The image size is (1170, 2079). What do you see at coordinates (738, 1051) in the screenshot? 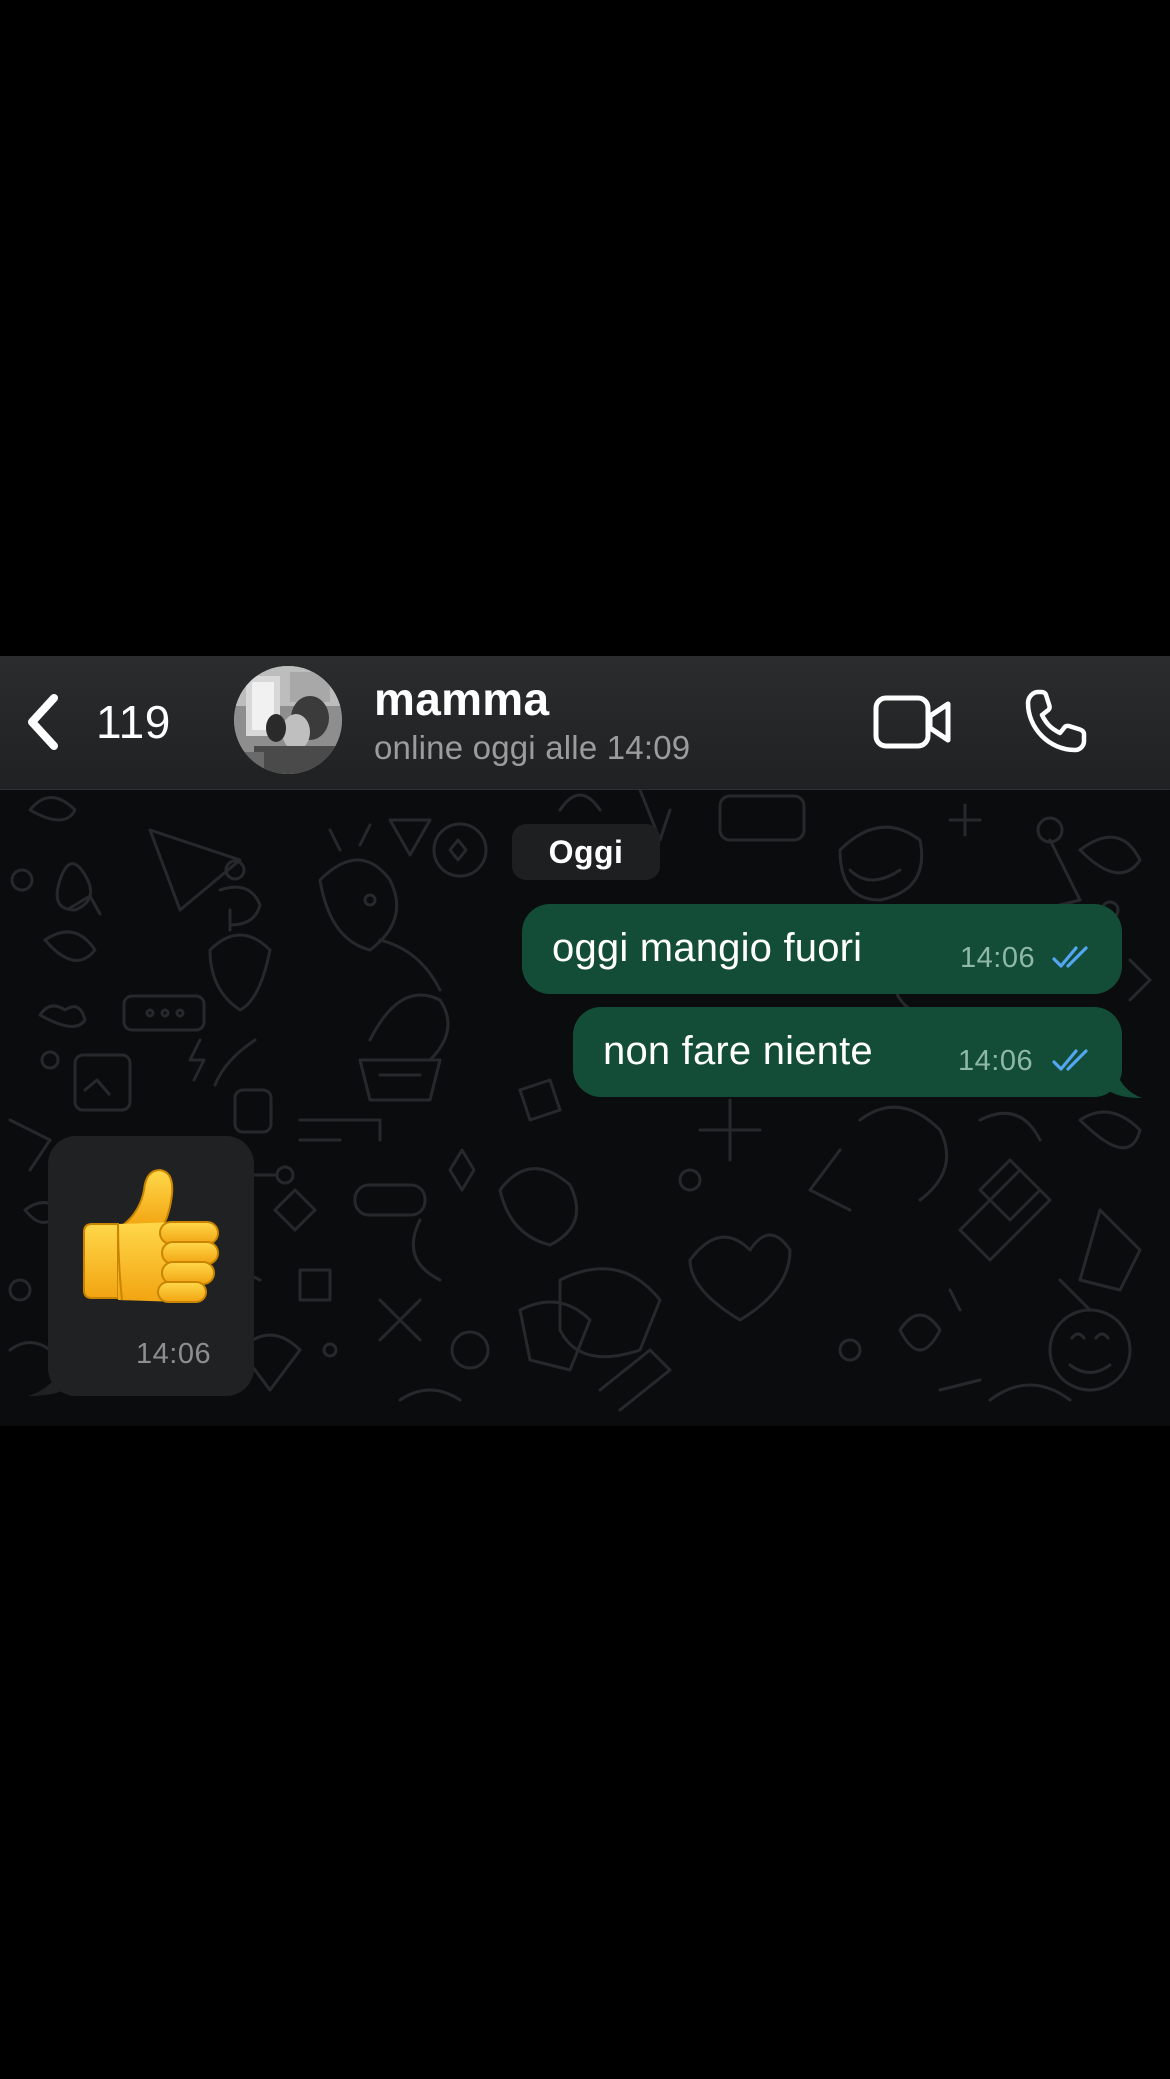
I see `message-text: non fare niente` at bounding box center [738, 1051].